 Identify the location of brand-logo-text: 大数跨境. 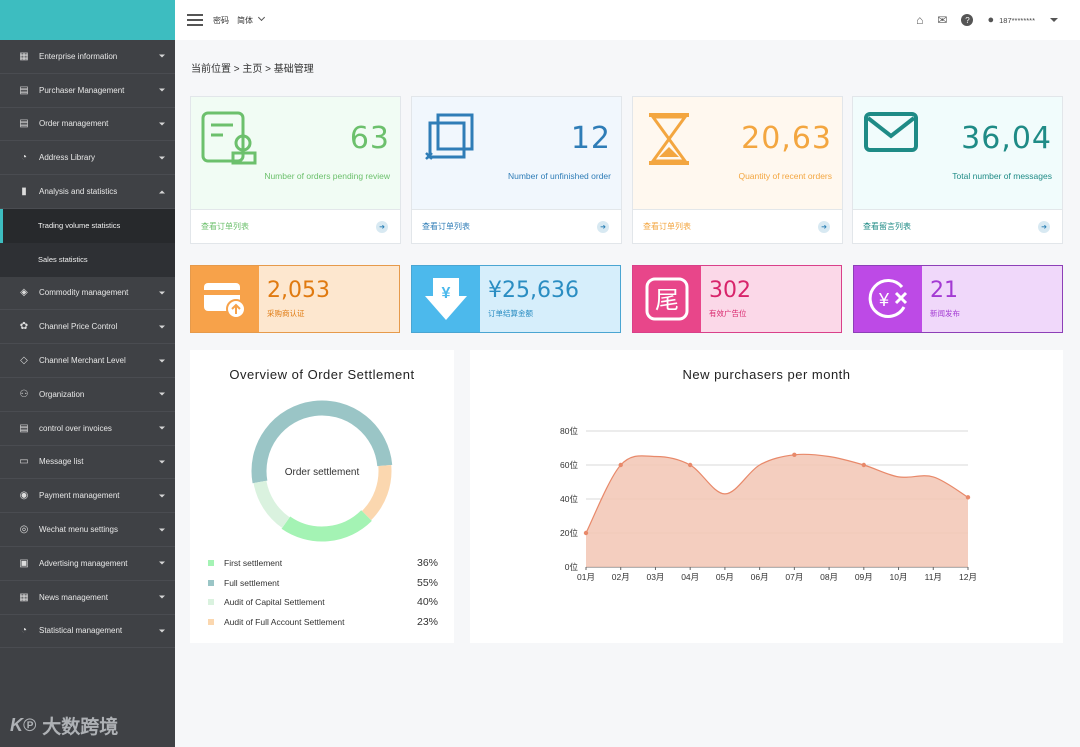
(80, 727).